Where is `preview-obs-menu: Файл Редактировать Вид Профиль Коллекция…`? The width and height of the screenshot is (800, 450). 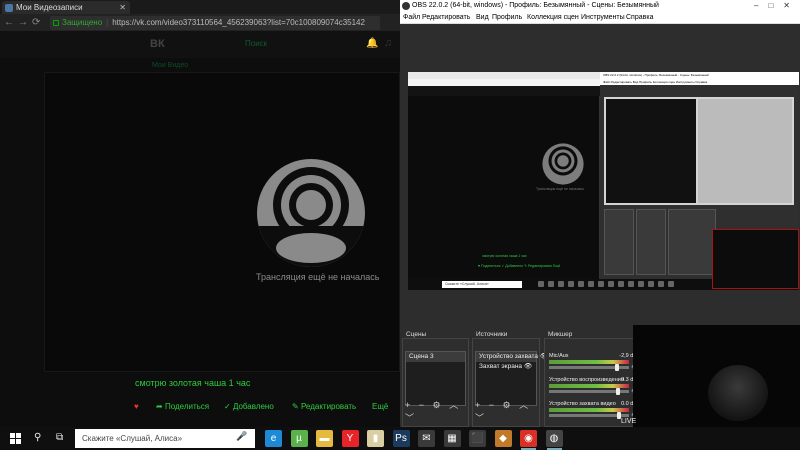 preview-obs-menu: Файл Редактировать Вид Профиль Коллекция… is located at coordinates (699, 82).